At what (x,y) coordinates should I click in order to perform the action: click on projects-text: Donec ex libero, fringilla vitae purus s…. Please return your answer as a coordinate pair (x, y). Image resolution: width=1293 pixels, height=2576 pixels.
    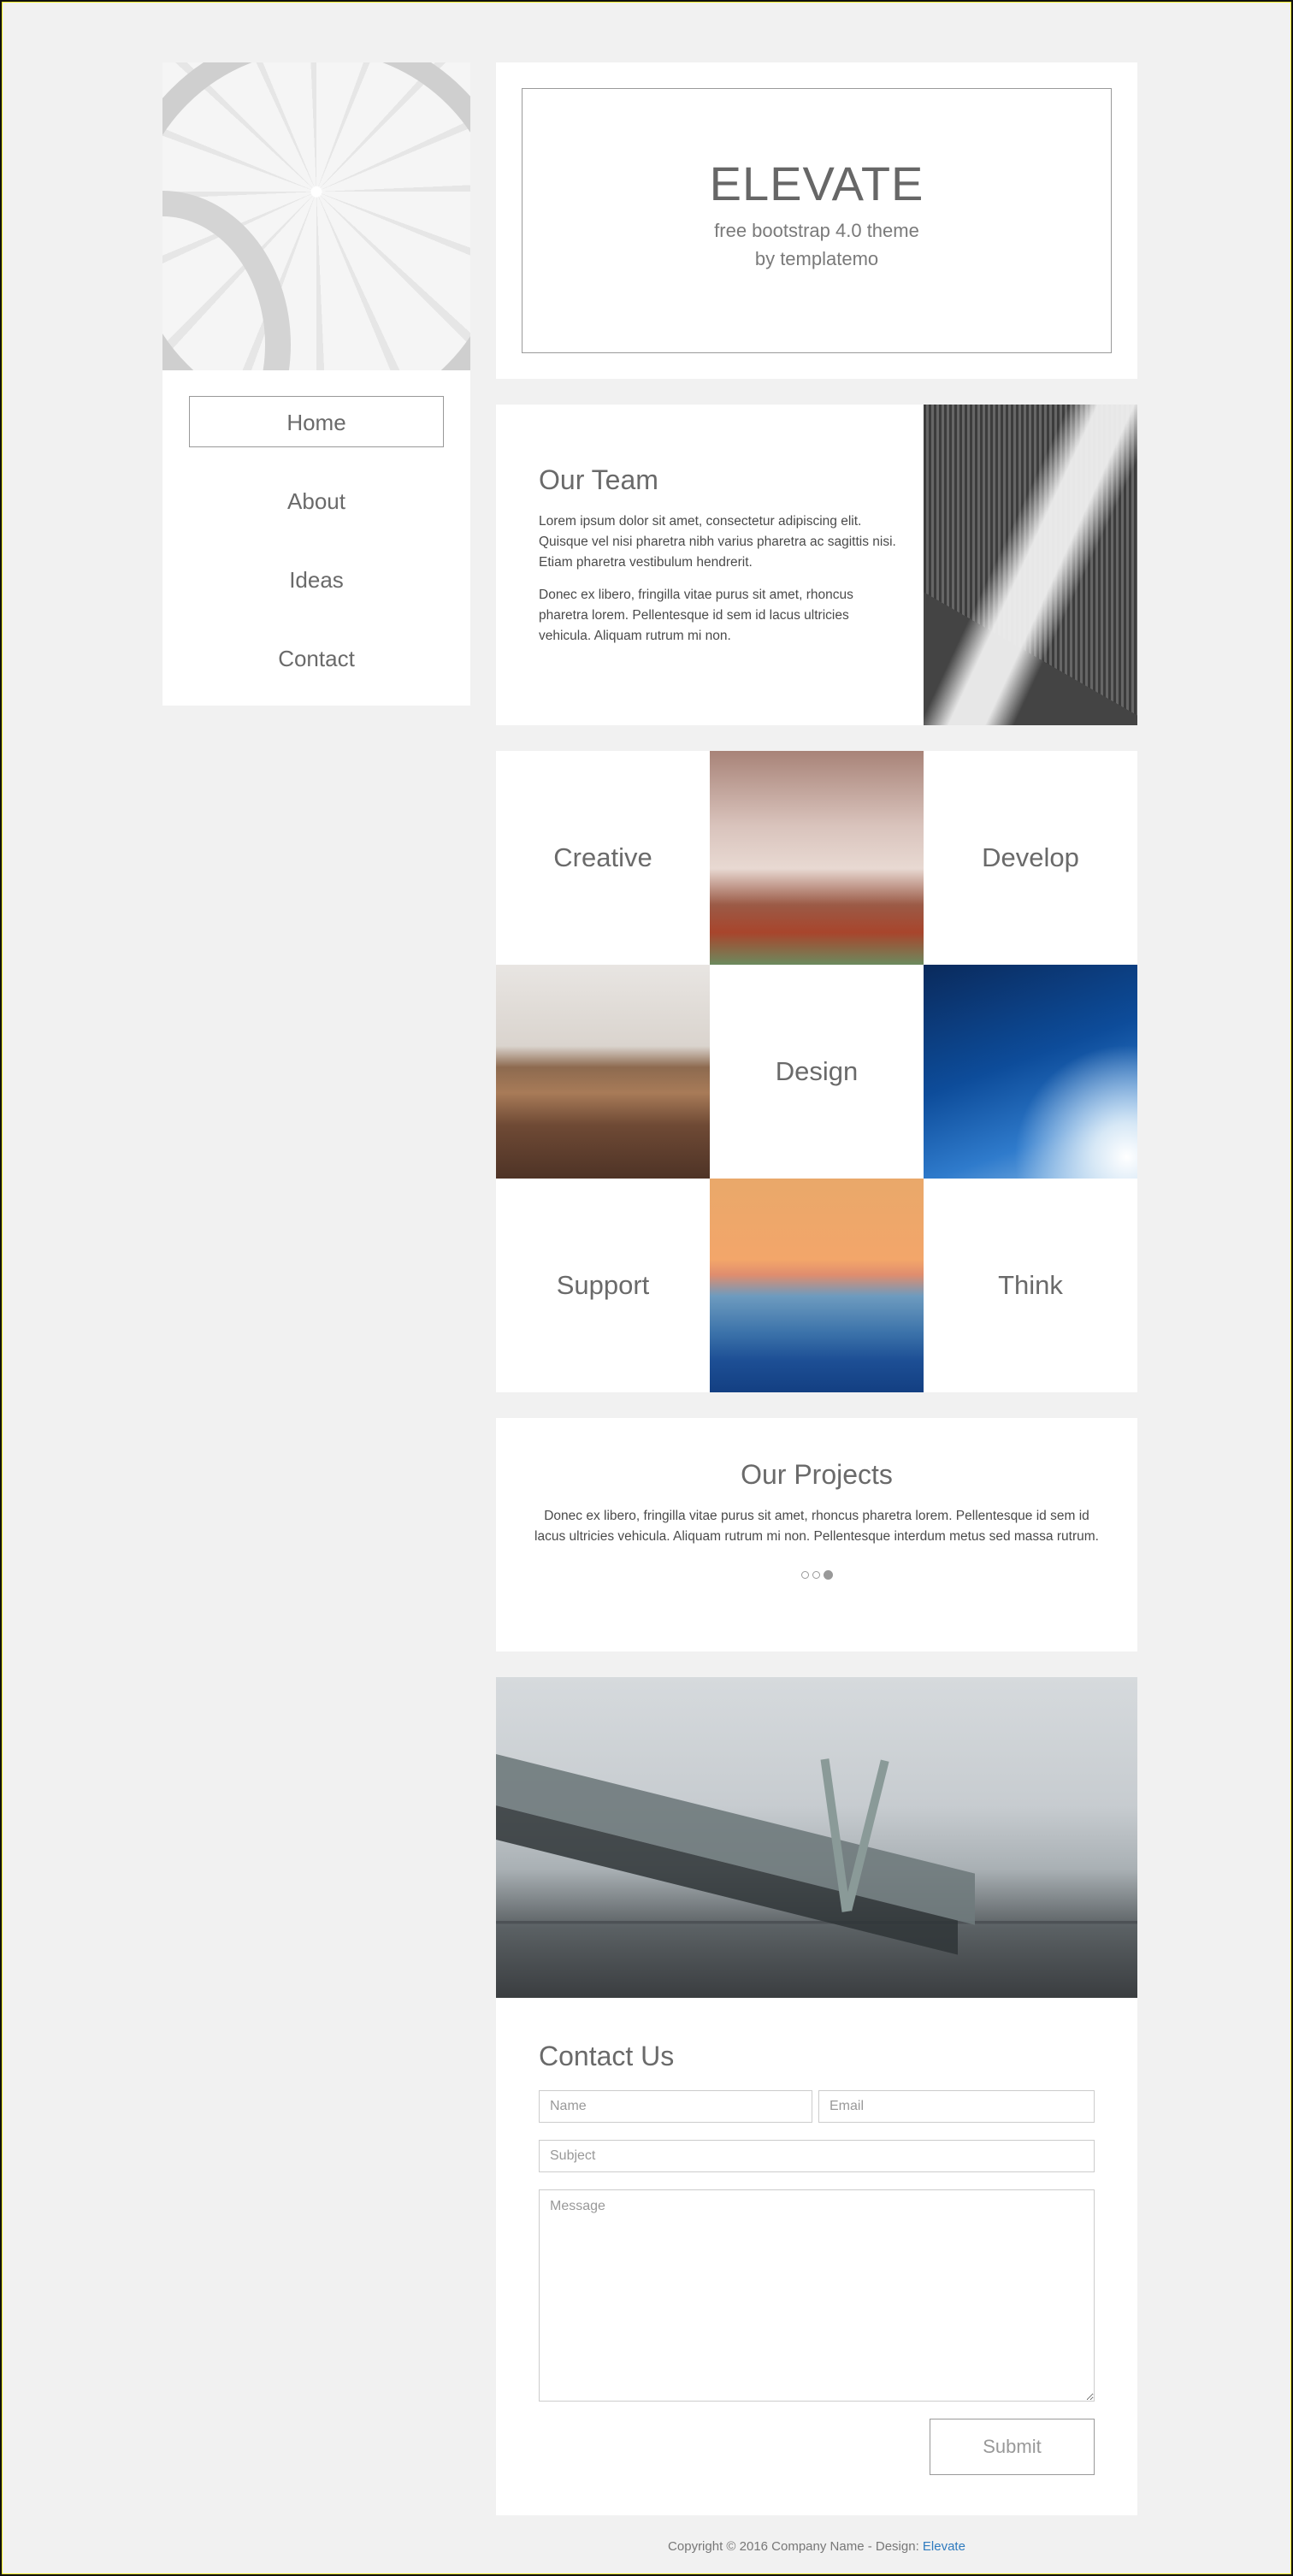
    Looking at the image, I should click on (816, 1526).